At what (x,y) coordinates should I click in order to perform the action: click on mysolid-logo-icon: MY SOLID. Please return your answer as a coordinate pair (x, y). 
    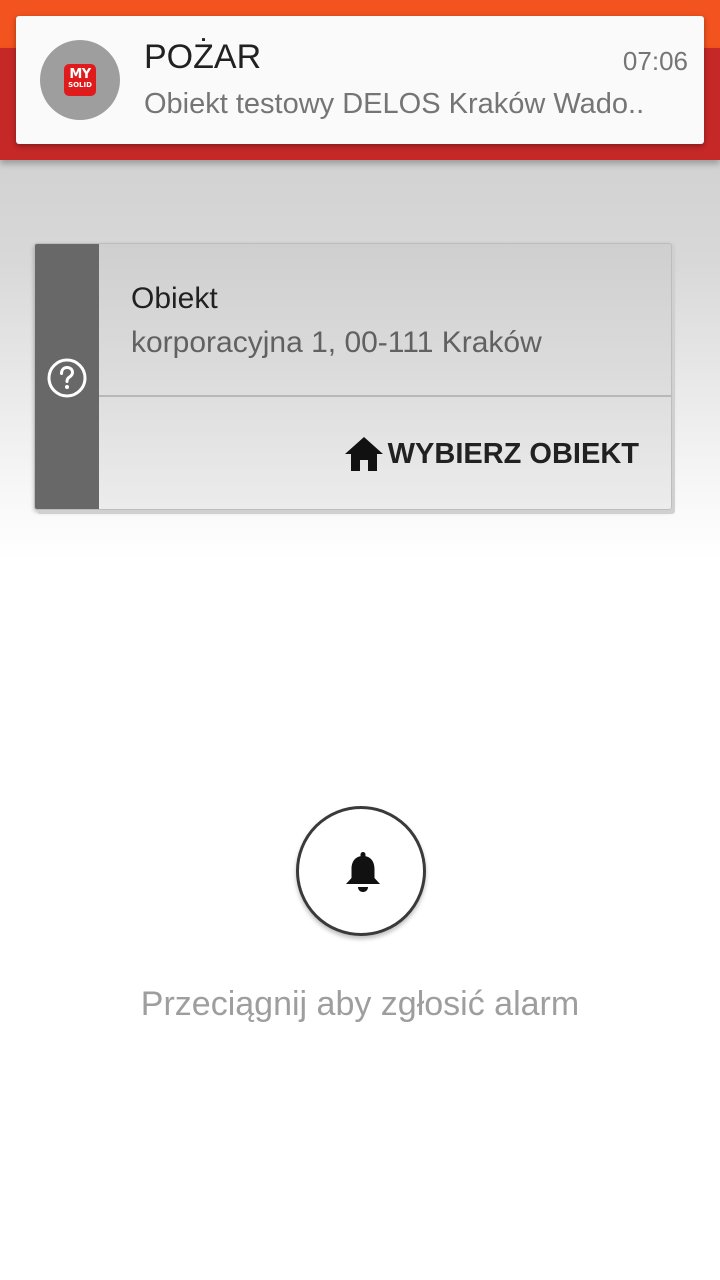
    Looking at the image, I should click on (80, 80).